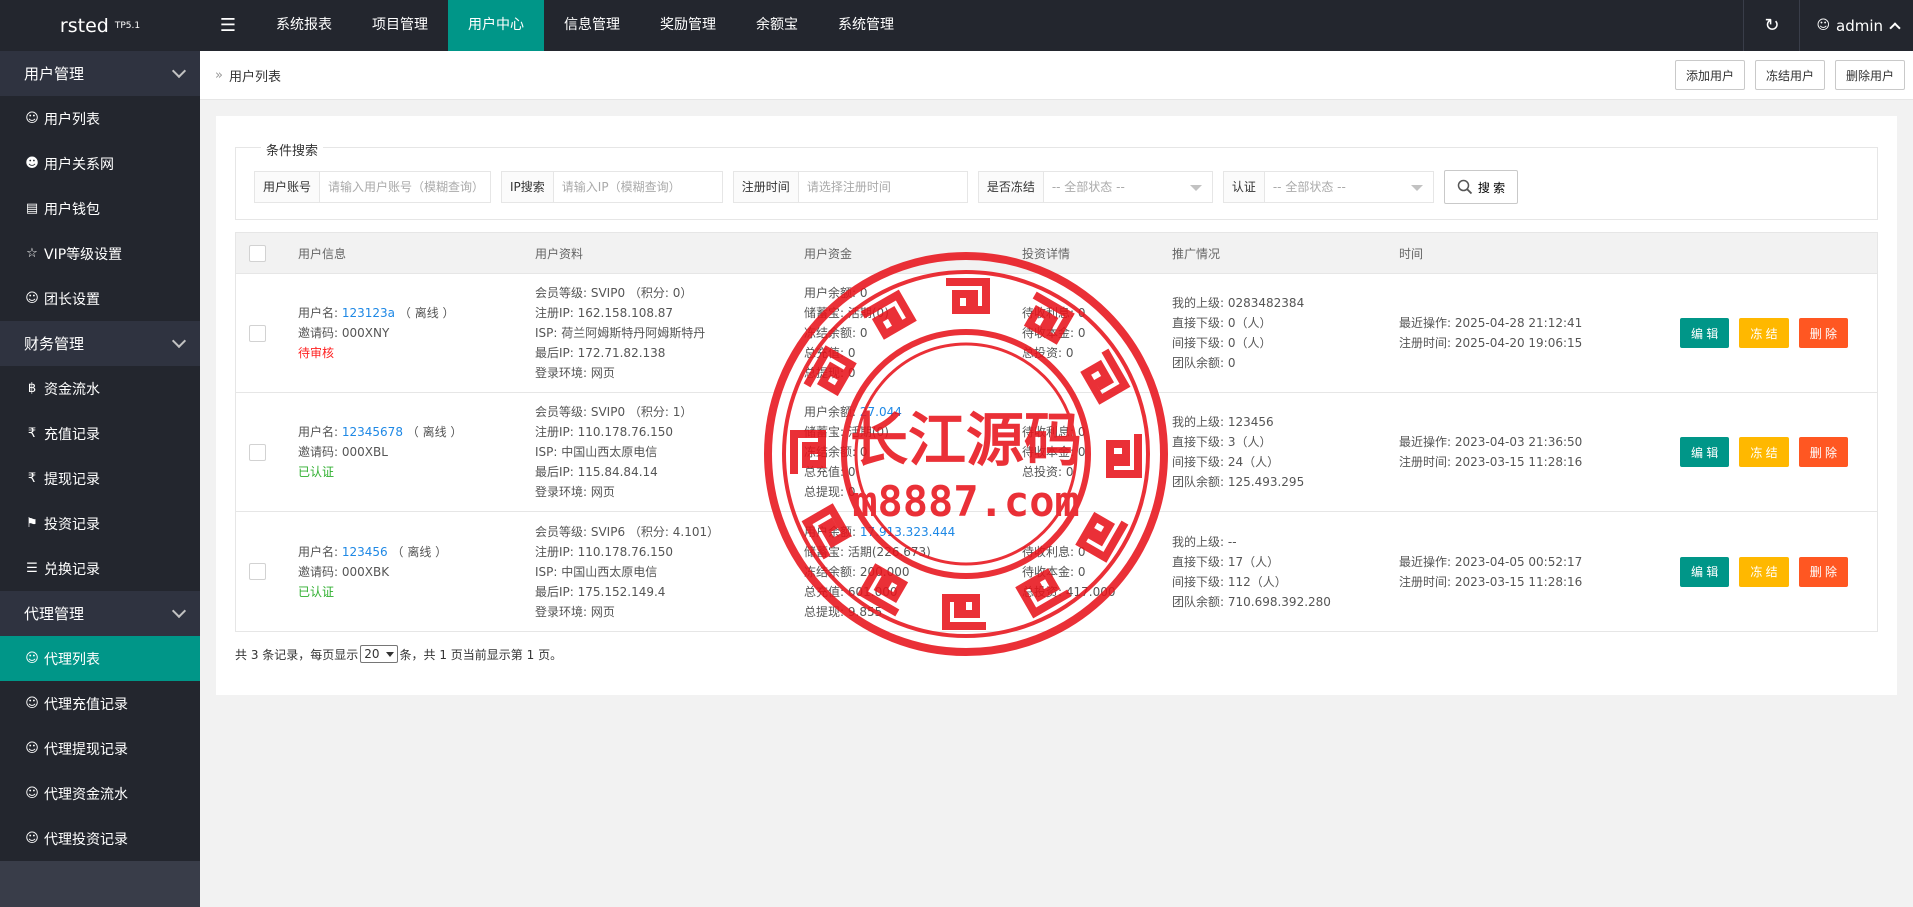  I want to click on top-tab-0: 系统报表, so click(304, 25).